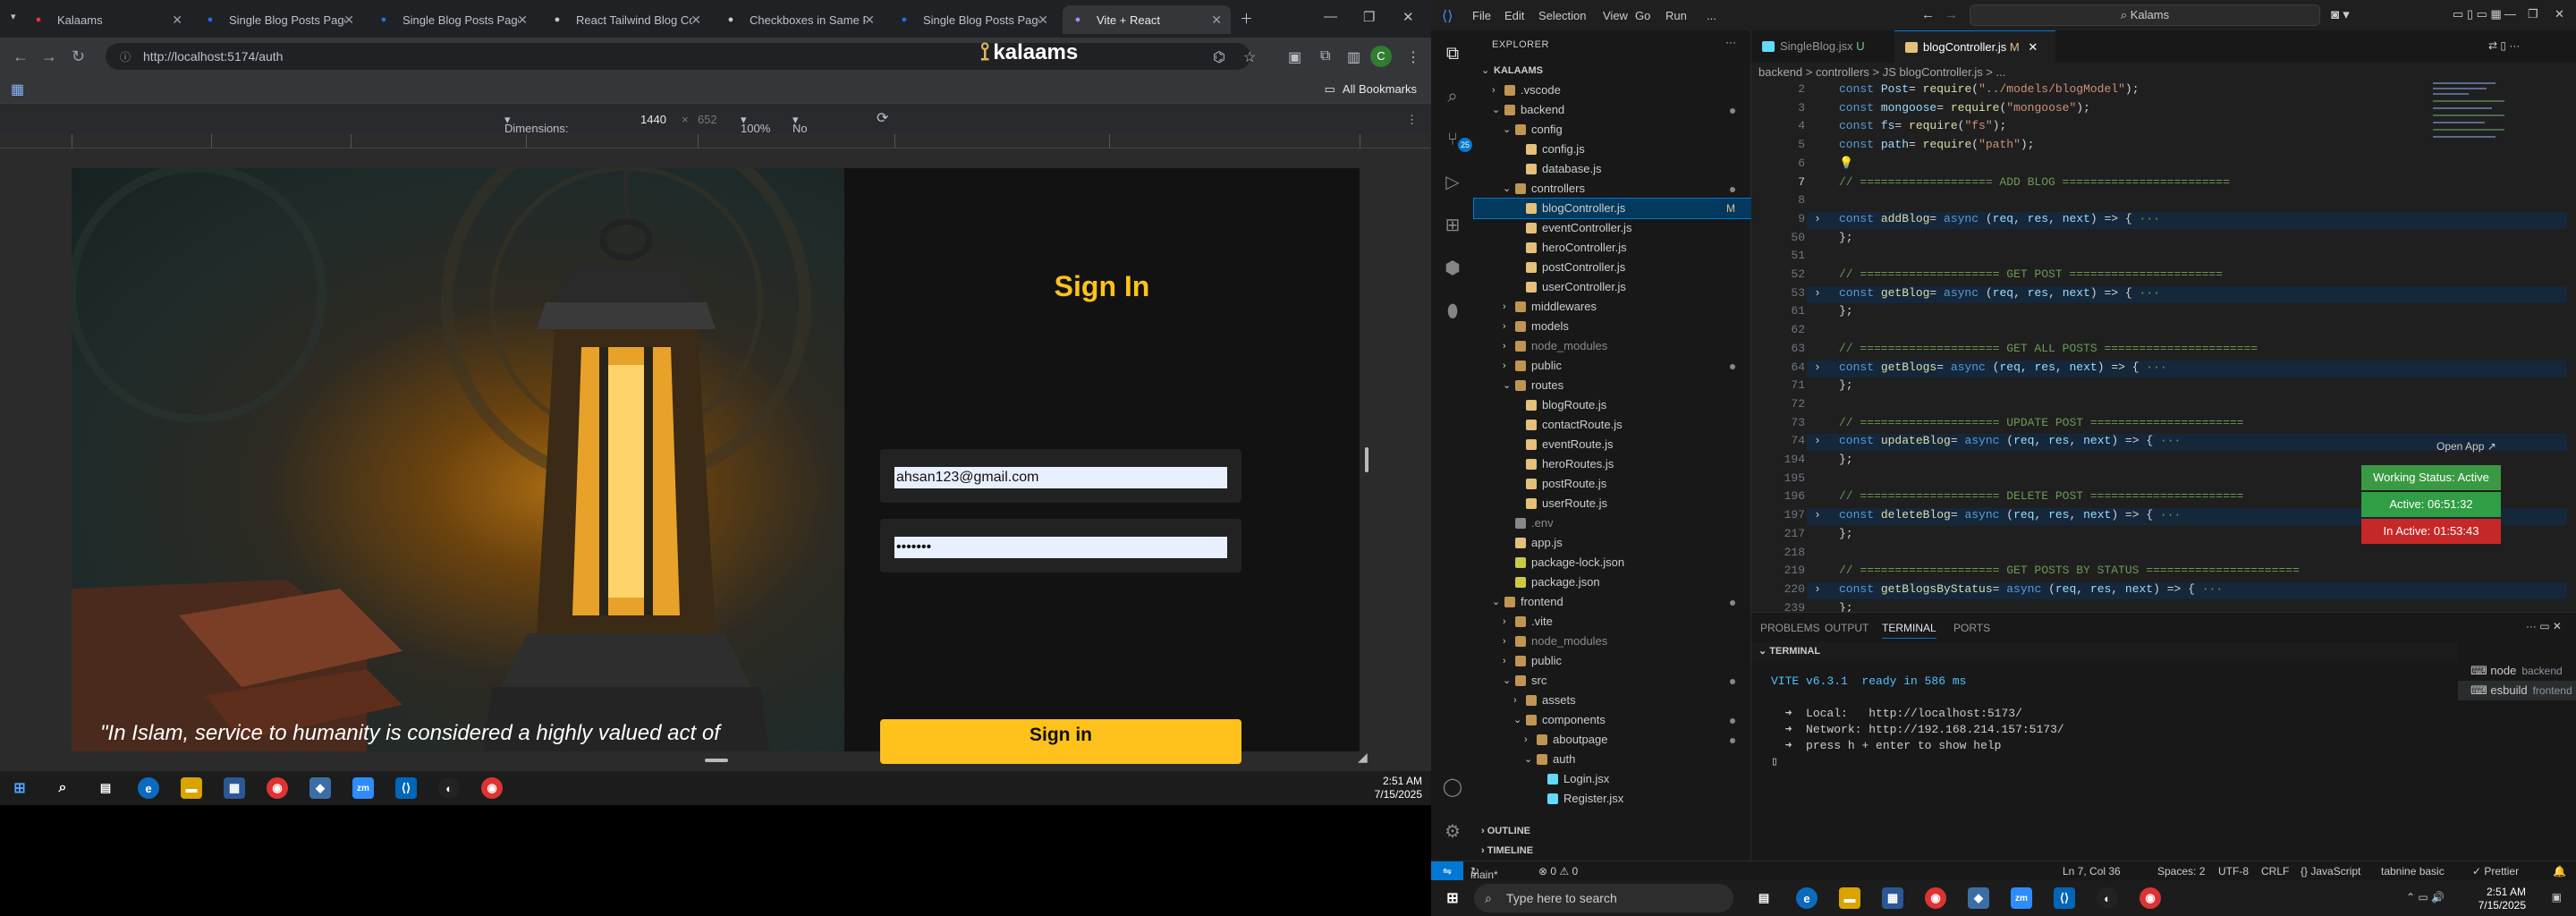  What do you see at coordinates (49, 56) in the screenshot?
I see `forward-icon: →` at bounding box center [49, 56].